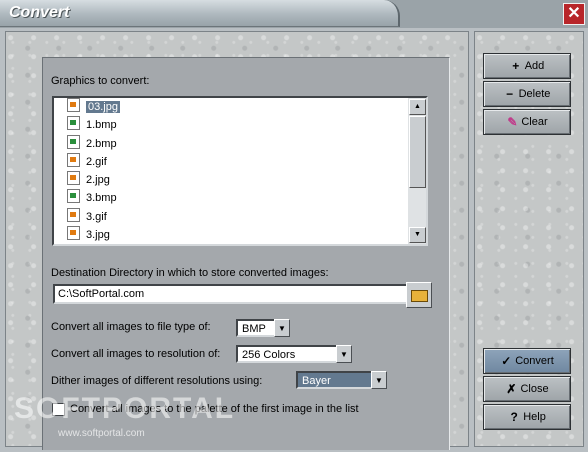 This screenshot has width=588, height=452. What do you see at coordinates (101, 125) in the screenshot?
I see `list-item-label: 1.bmp` at bounding box center [101, 125].